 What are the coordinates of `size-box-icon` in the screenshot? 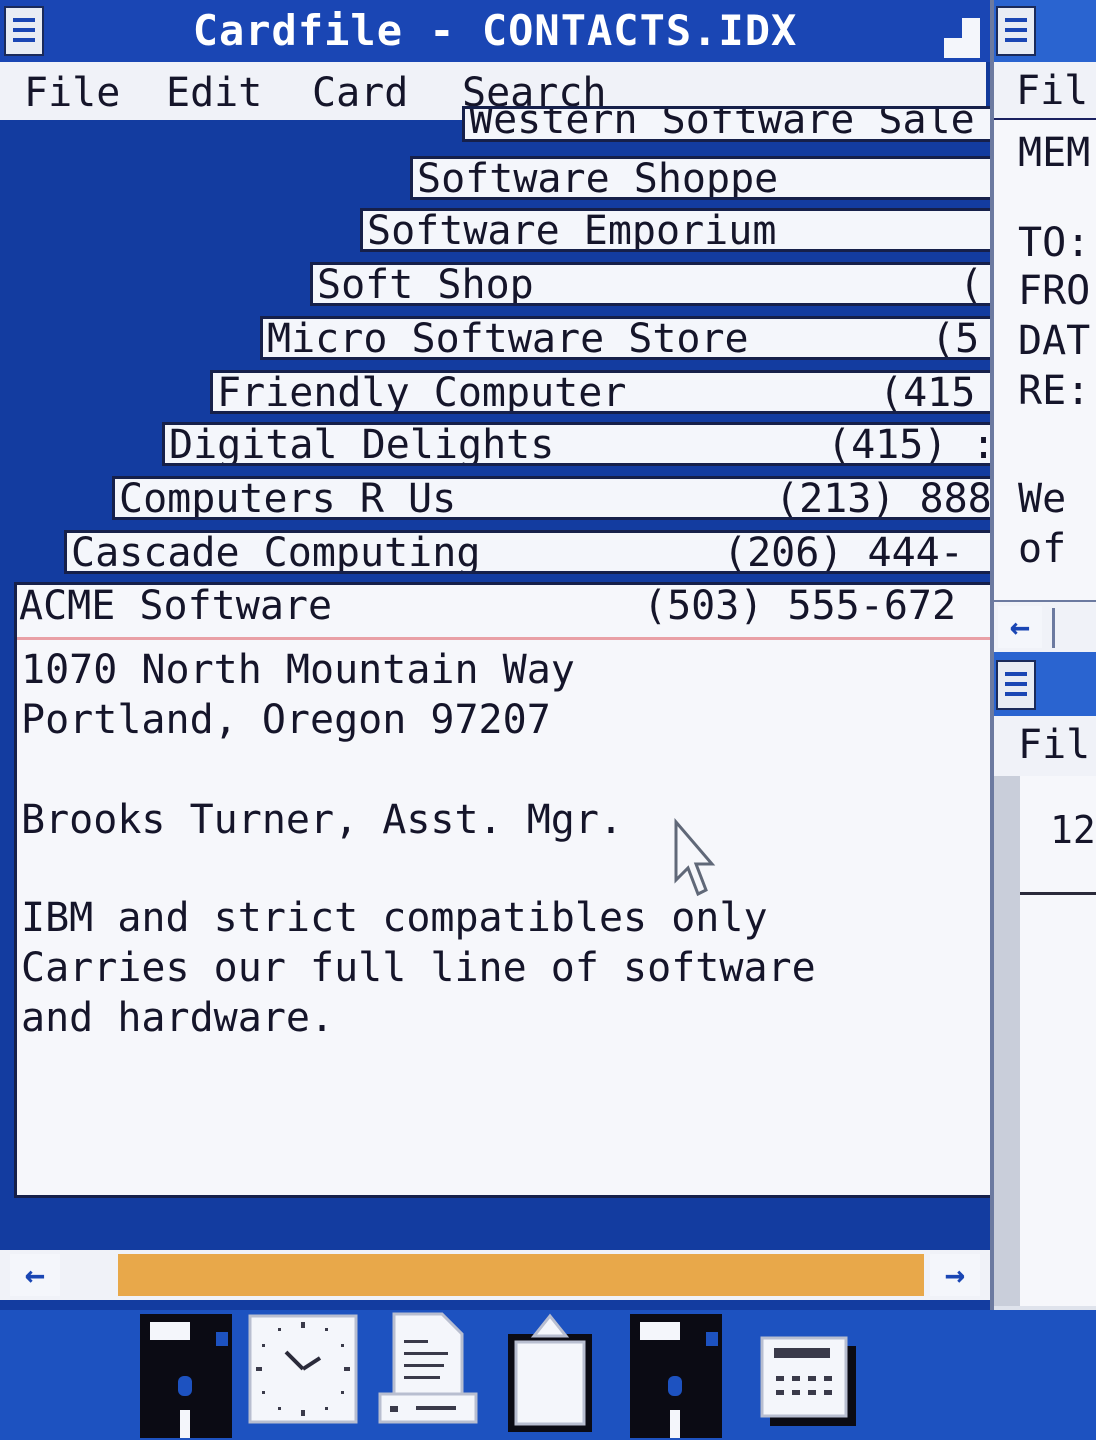 It's located at (962, 38).